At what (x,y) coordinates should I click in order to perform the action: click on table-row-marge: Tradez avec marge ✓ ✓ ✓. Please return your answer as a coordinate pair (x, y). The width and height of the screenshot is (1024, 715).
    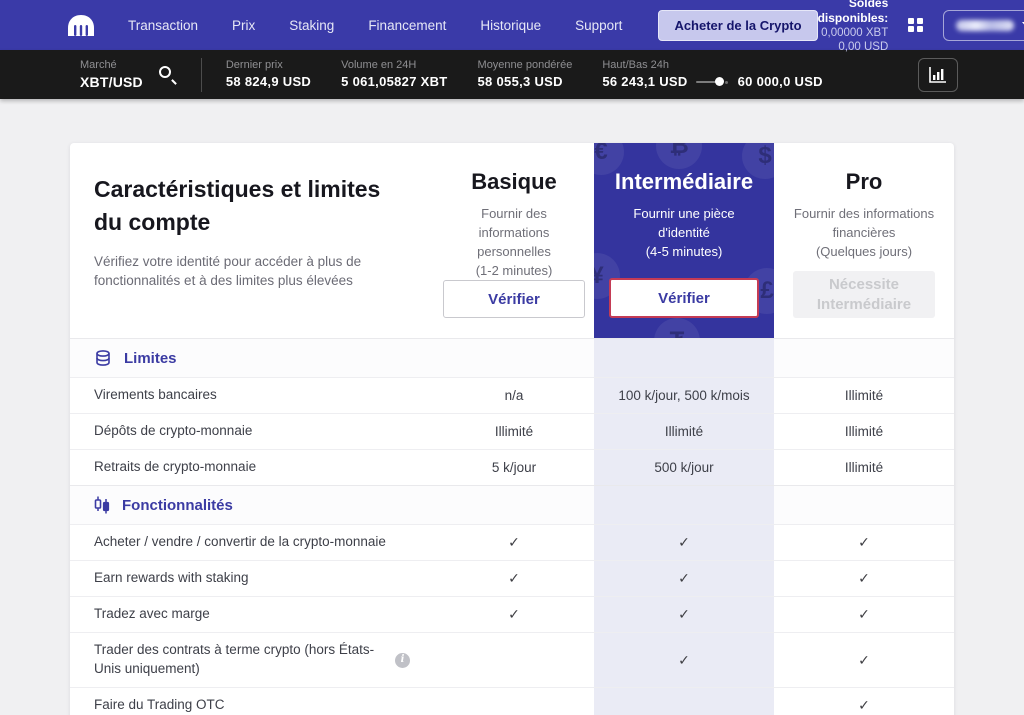
    Looking at the image, I should click on (512, 614).